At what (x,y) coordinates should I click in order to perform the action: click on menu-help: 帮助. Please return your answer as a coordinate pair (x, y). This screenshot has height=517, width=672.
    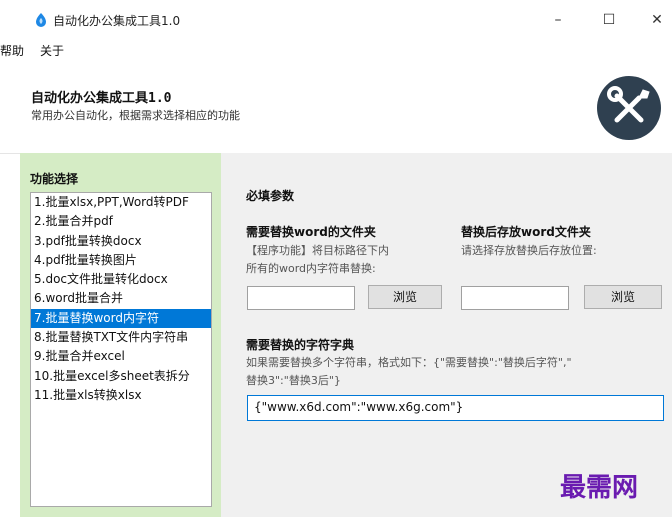
    Looking at the image, I should click on (12, 50).